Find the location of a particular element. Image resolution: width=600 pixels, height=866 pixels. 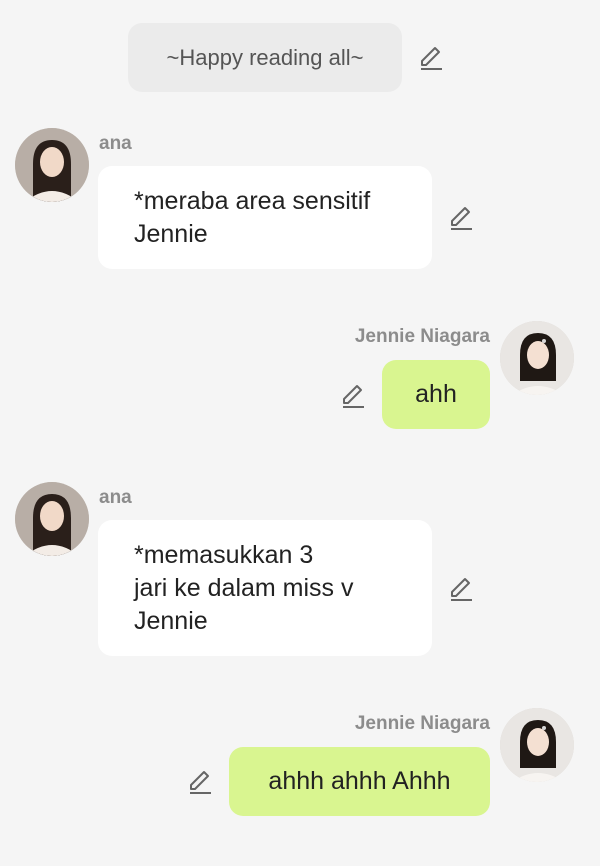

message-bubble: ahh is located at coordinates (436, 394).